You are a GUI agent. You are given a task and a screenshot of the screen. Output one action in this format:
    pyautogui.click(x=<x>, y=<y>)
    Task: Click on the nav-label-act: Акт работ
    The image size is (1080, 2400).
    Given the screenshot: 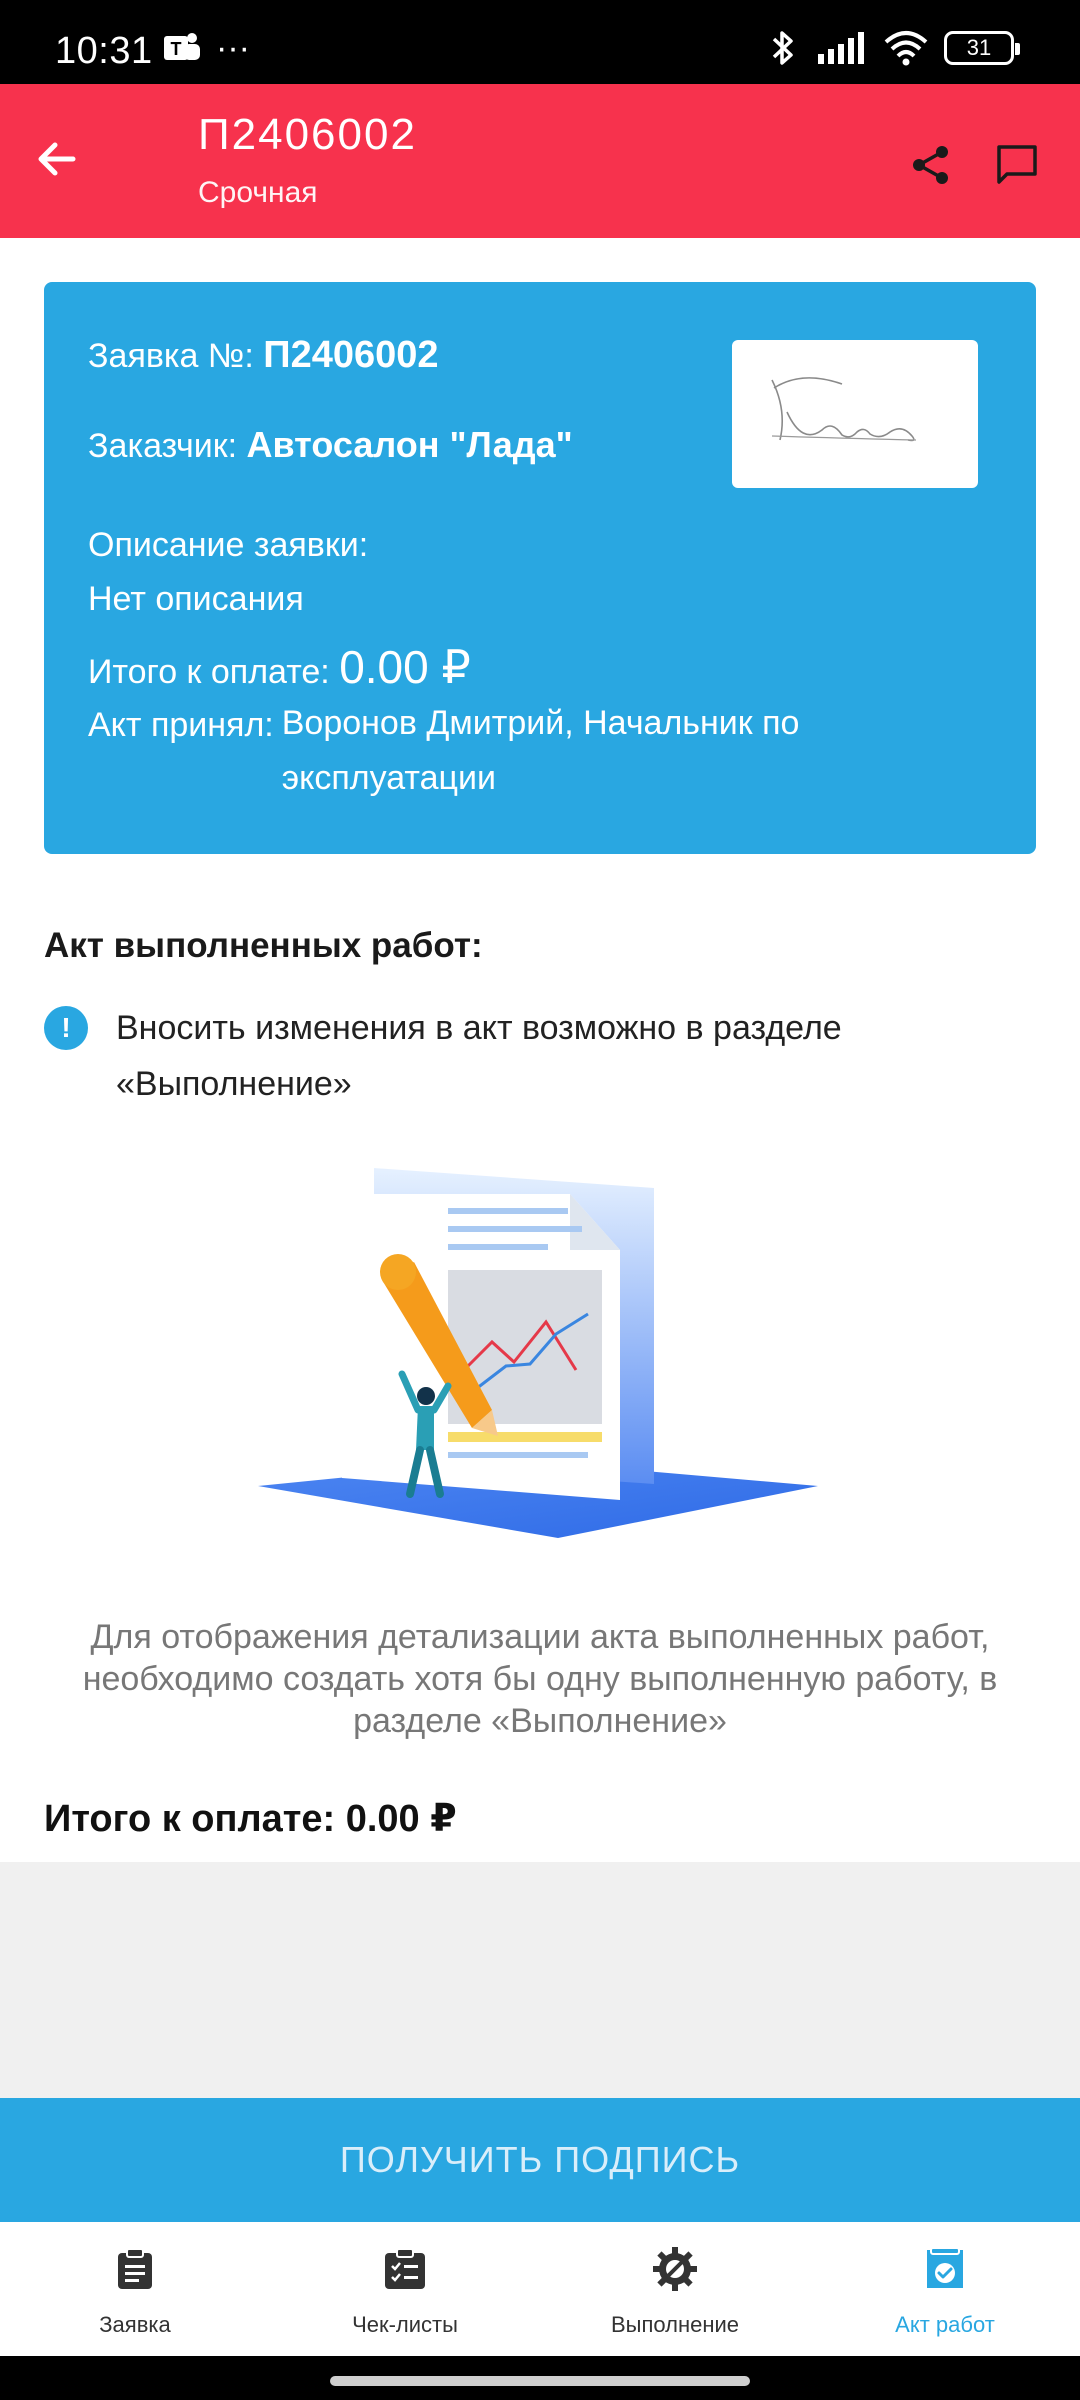 What is the action you would take?
    pyautogui.click(x=945, y=2324)
    